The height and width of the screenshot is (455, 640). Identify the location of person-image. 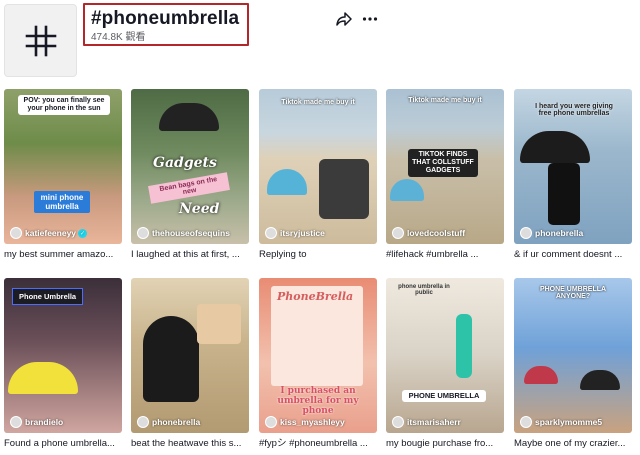
(344, 189).